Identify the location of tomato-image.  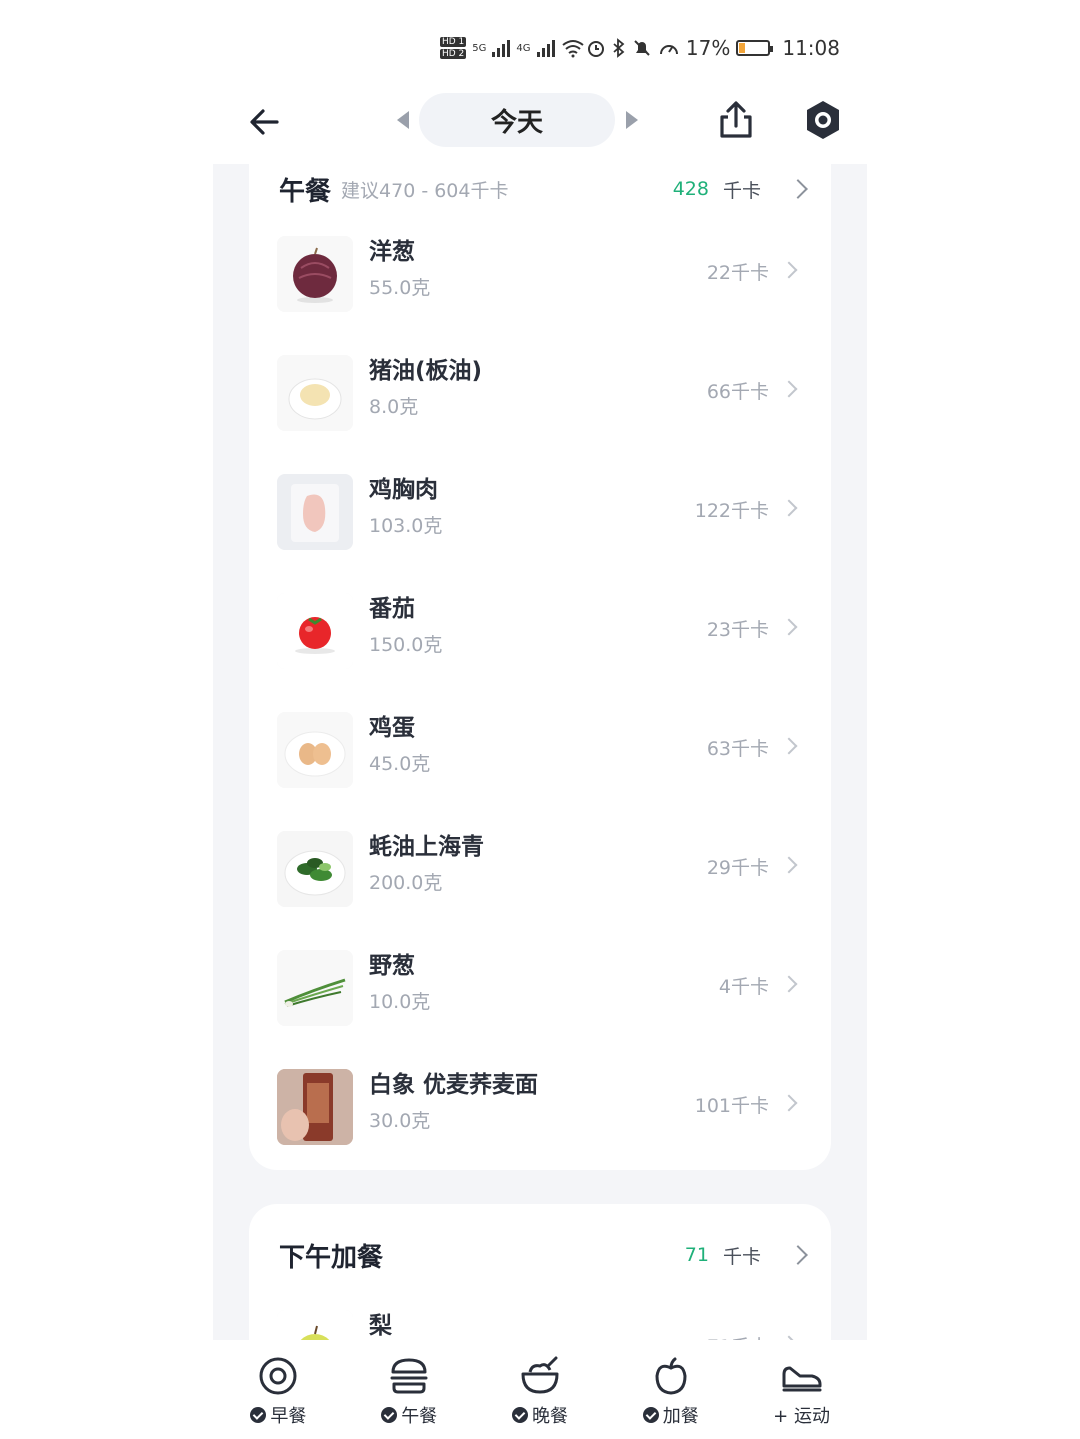
(315, 631).